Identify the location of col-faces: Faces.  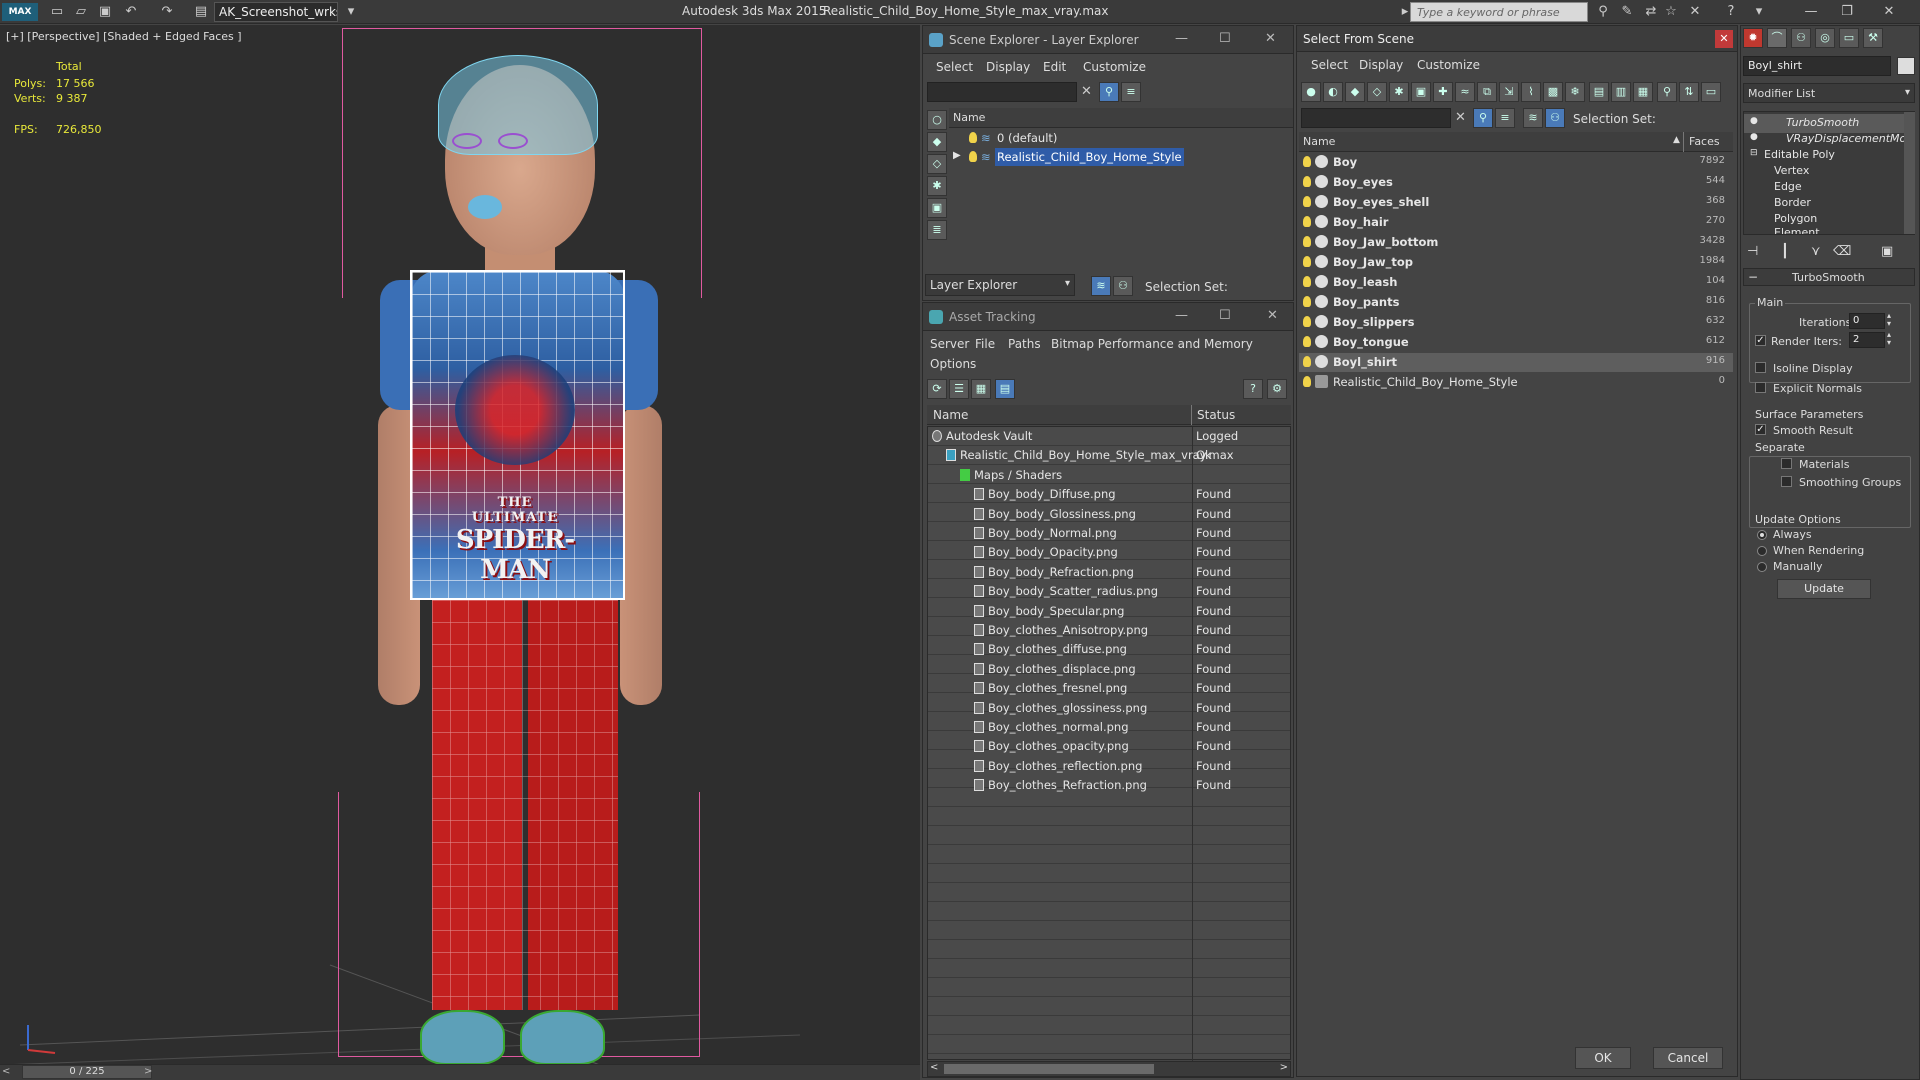
(1704, 141).